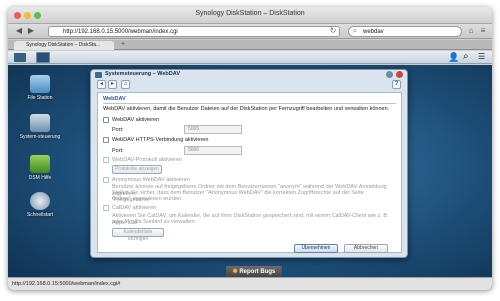 This screenshot has height=301, width=500. I want to click on webdav-port-label: Port:, so click(118, 130).